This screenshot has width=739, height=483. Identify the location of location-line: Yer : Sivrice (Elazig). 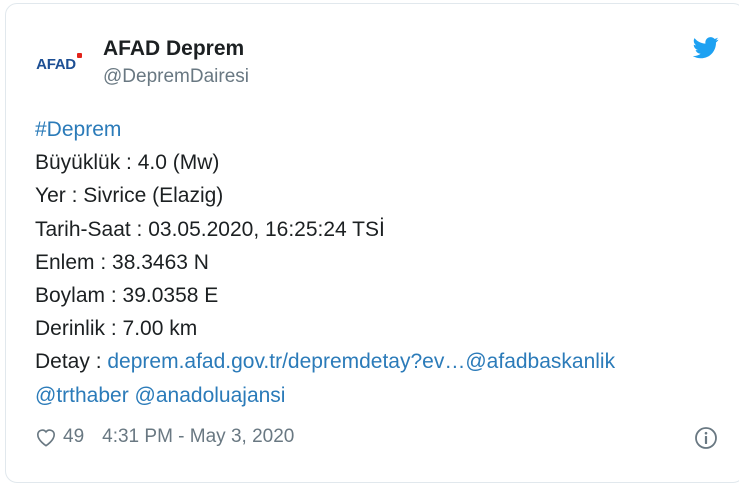
(129, 196).